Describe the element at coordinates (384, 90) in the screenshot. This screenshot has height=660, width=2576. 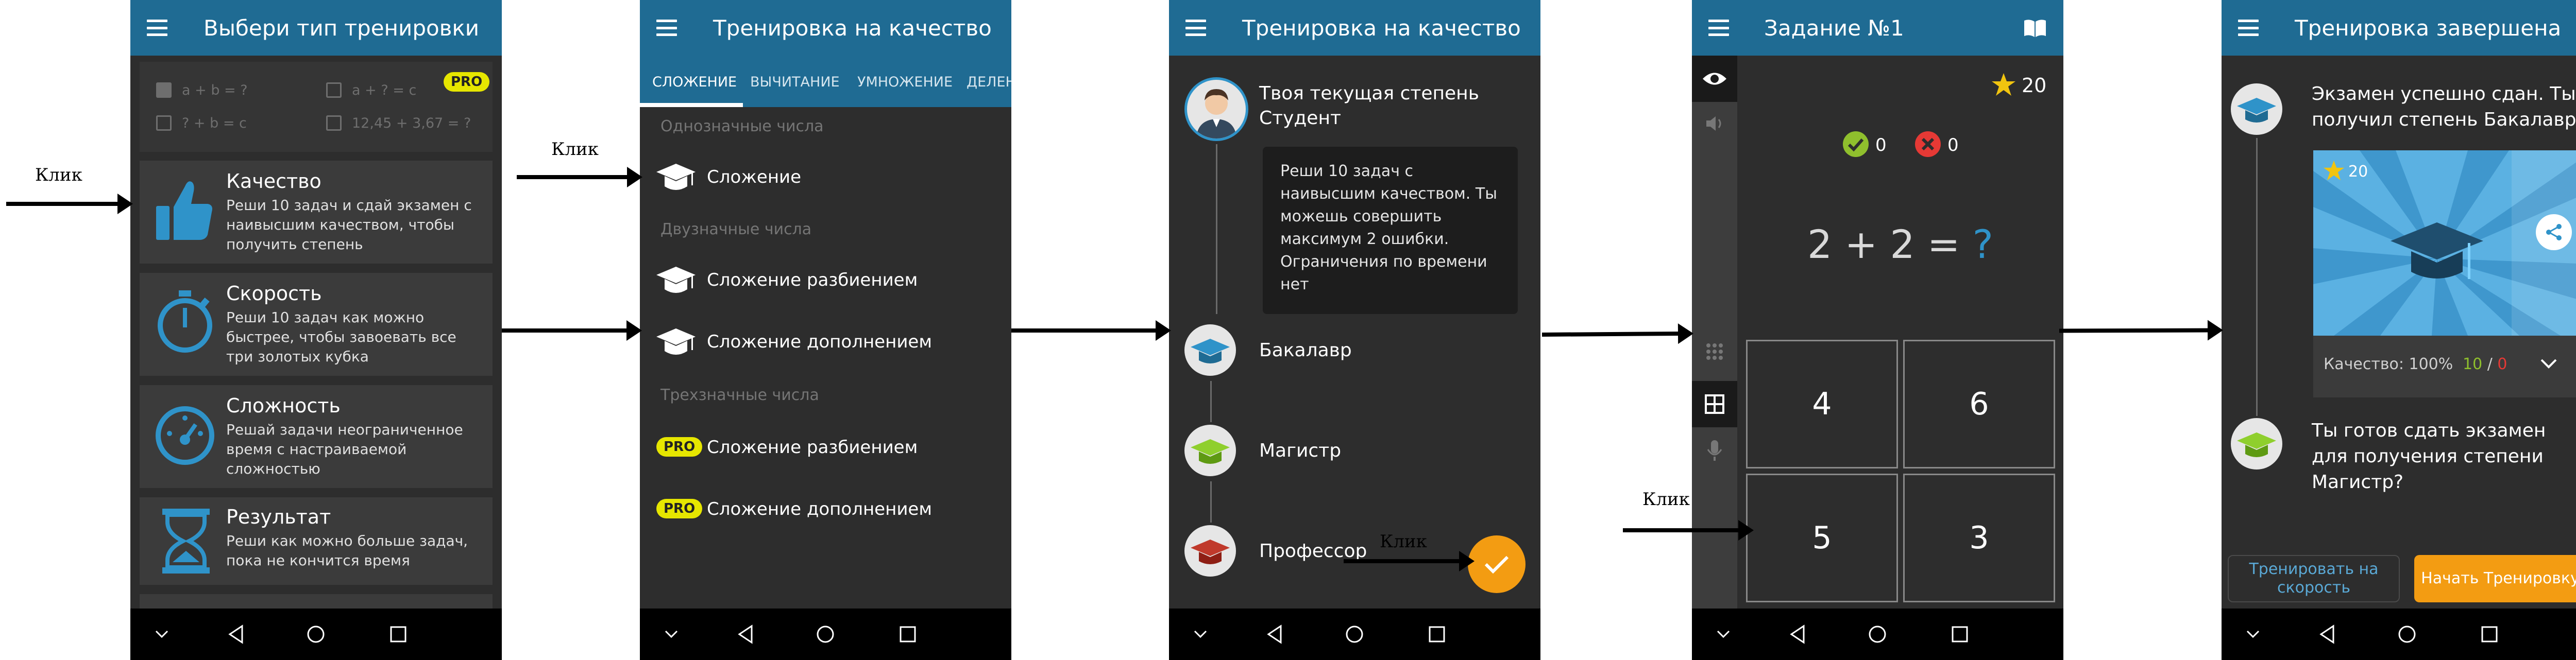
I see `formula-text: a + ? = c` at that location.